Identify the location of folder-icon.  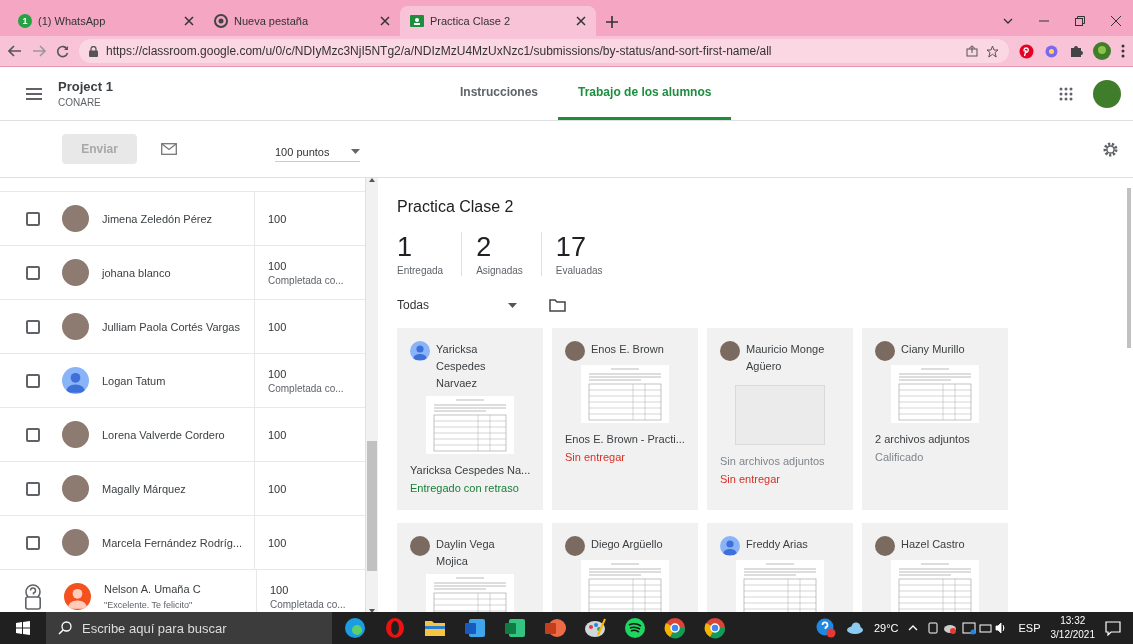
(557, 305).